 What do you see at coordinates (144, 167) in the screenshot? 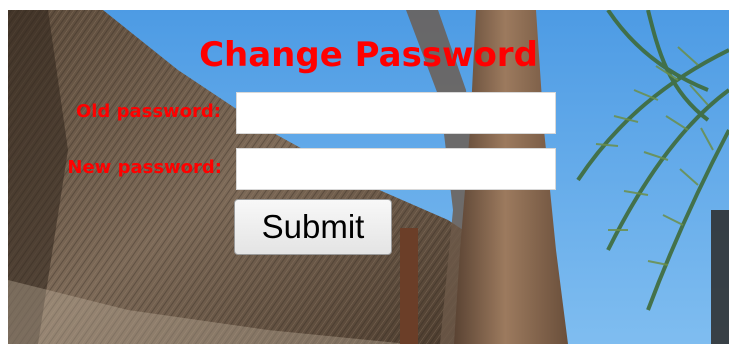
I see `new-password-label: New password:` at bounding box center [144, 167].